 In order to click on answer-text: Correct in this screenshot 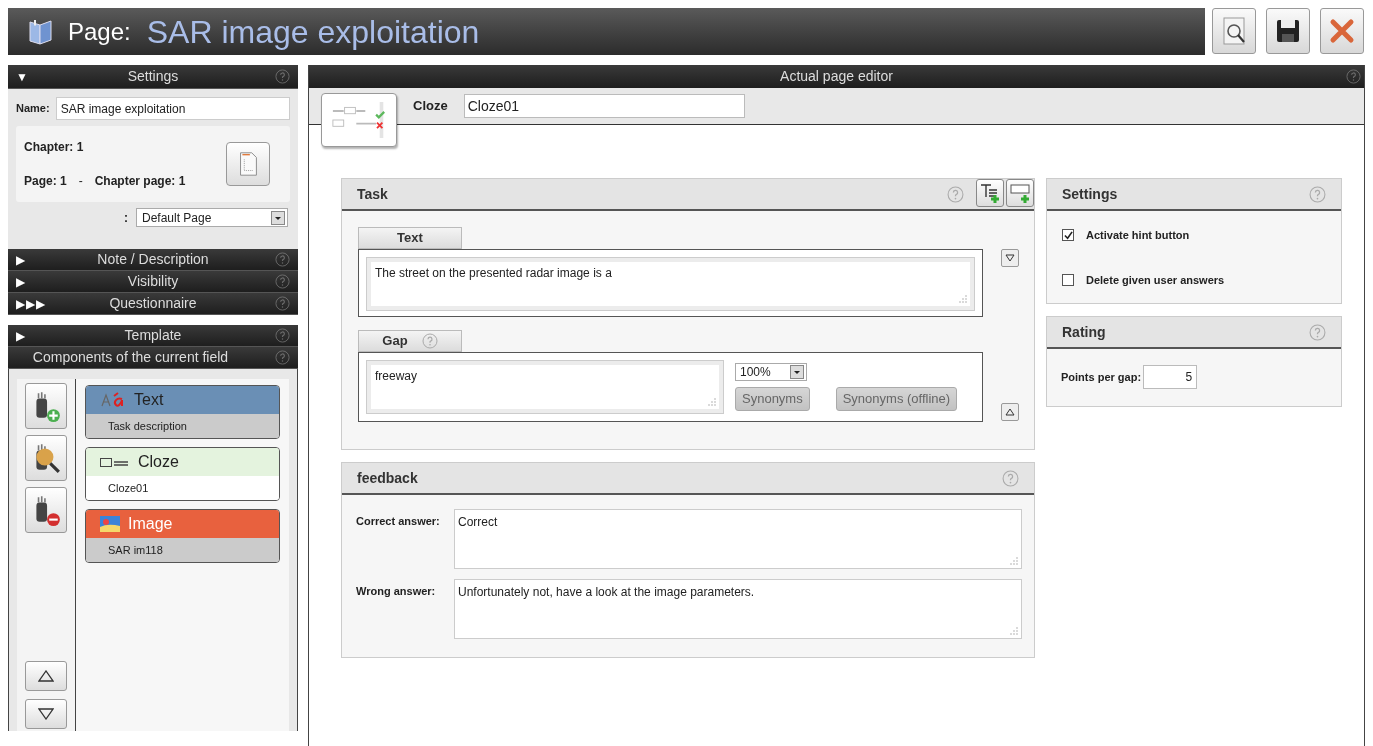, I will do `click(478, 522)`.